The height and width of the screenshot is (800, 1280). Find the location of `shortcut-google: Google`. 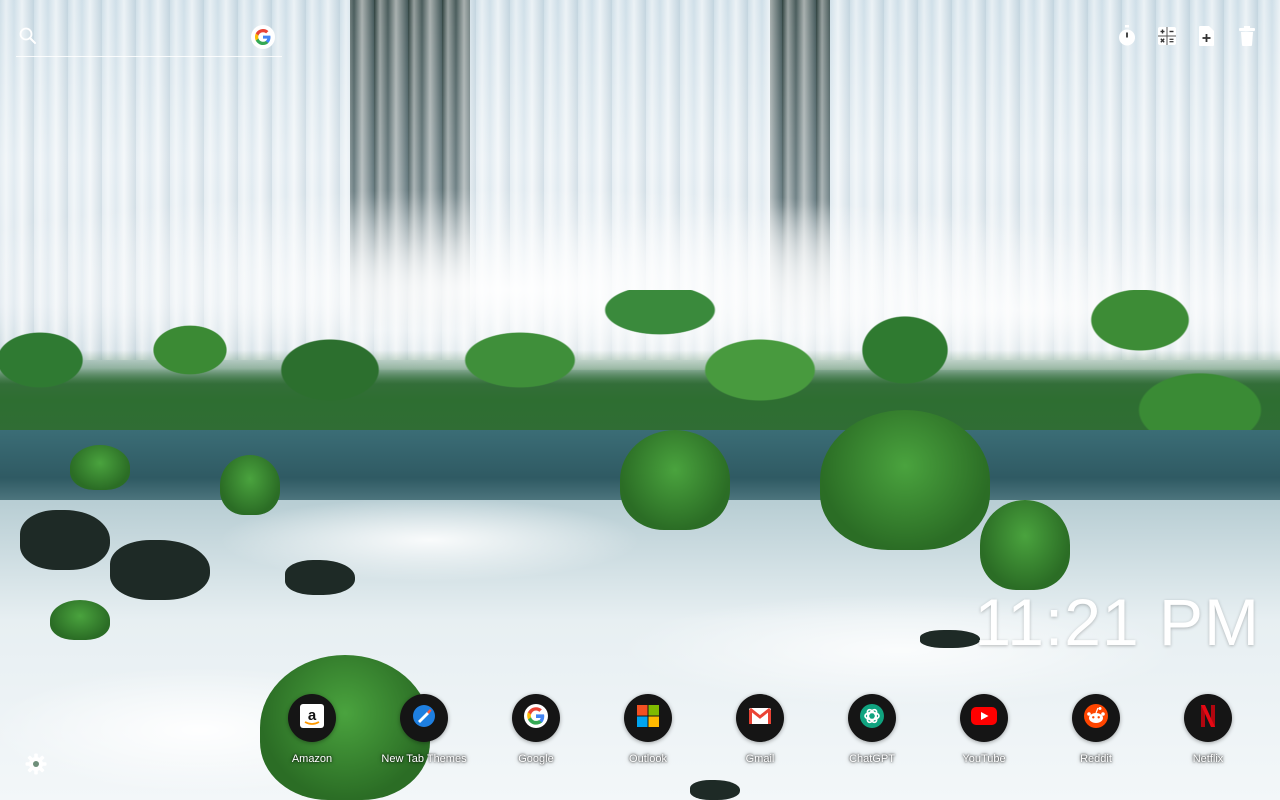

shortcut-google: Google is located at coordinates (536, 729).